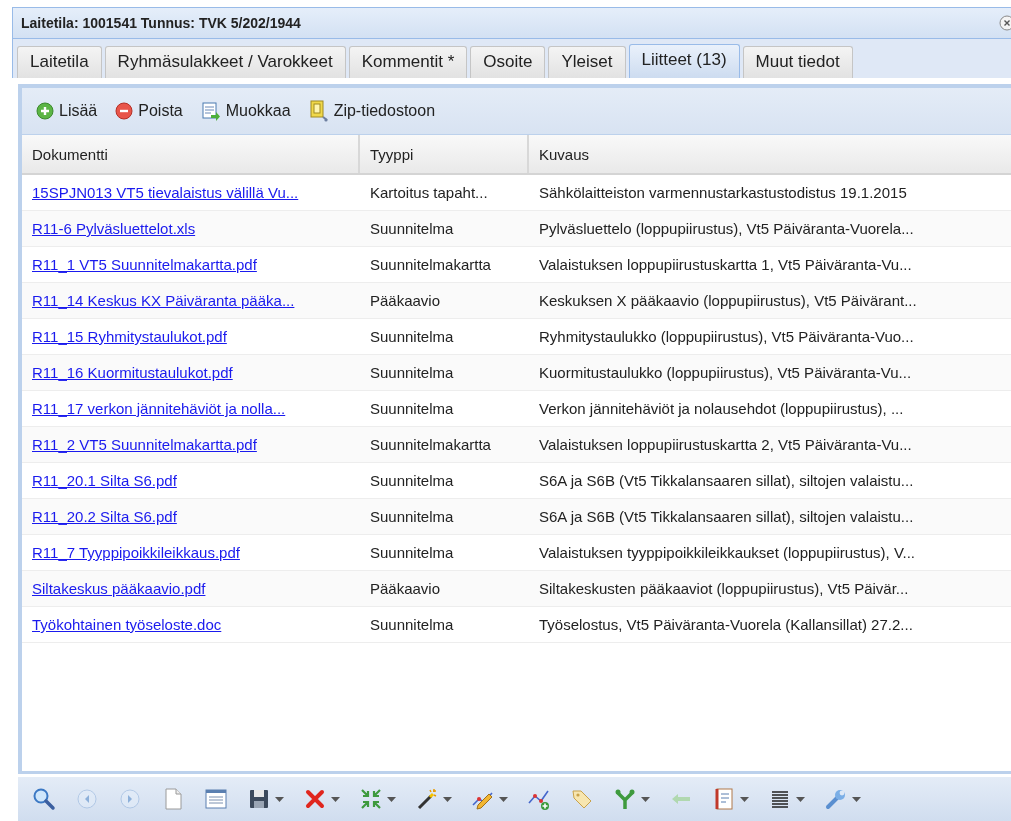 Image resolution: width=1011 pixels, height=821 pixels. What do you see at coordinates (136, 552) in the screenshot?
I see `document-link: R11_7 Tyyppipoikkileikkaus.pdf` at bounding box center [136, 552].